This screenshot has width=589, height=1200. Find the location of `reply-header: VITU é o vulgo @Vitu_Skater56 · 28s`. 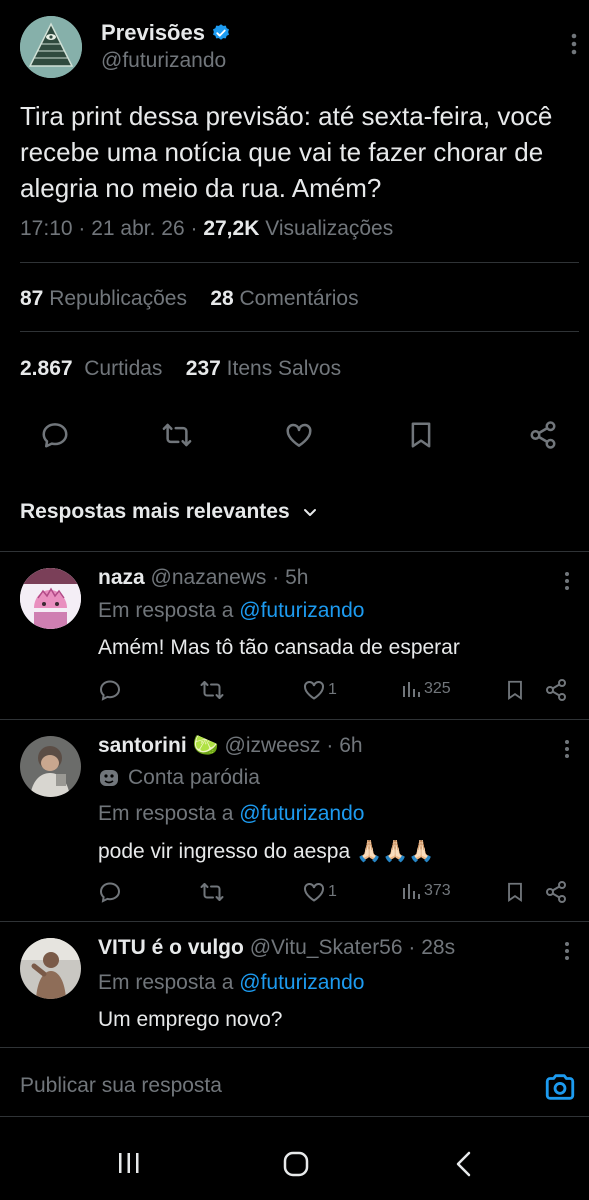

reply-header: VITU é o vulgo @Vitu_Skater56 · 28s is located at coordinates (277, 947).